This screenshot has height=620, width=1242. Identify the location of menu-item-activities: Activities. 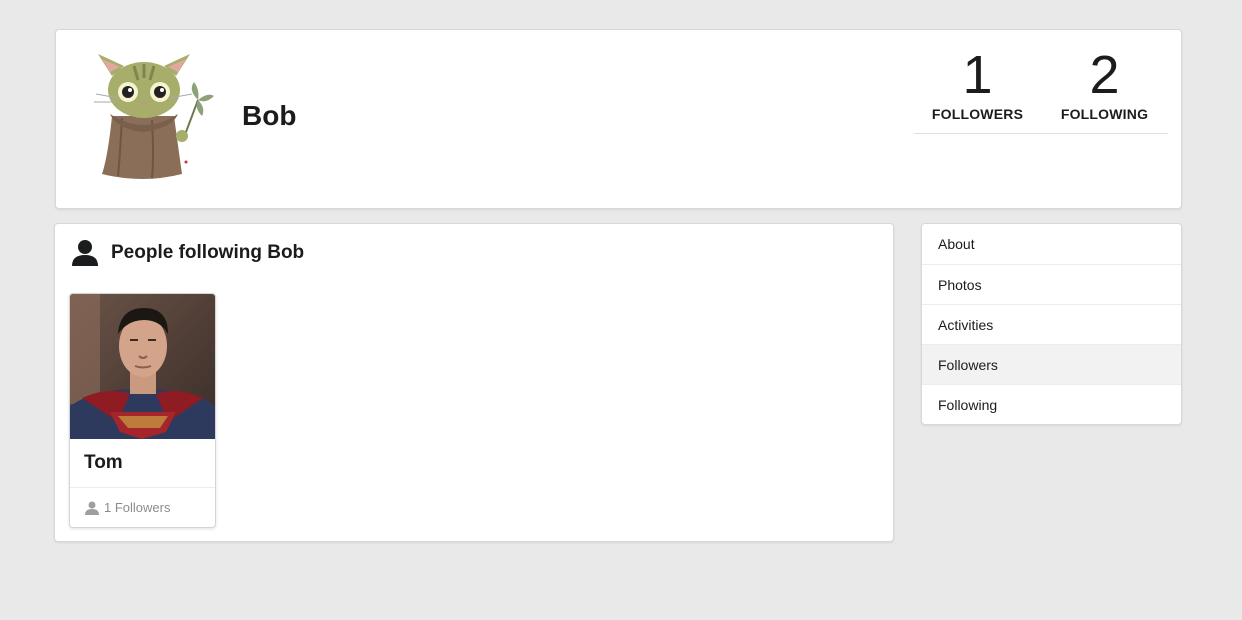
(1051, 324).